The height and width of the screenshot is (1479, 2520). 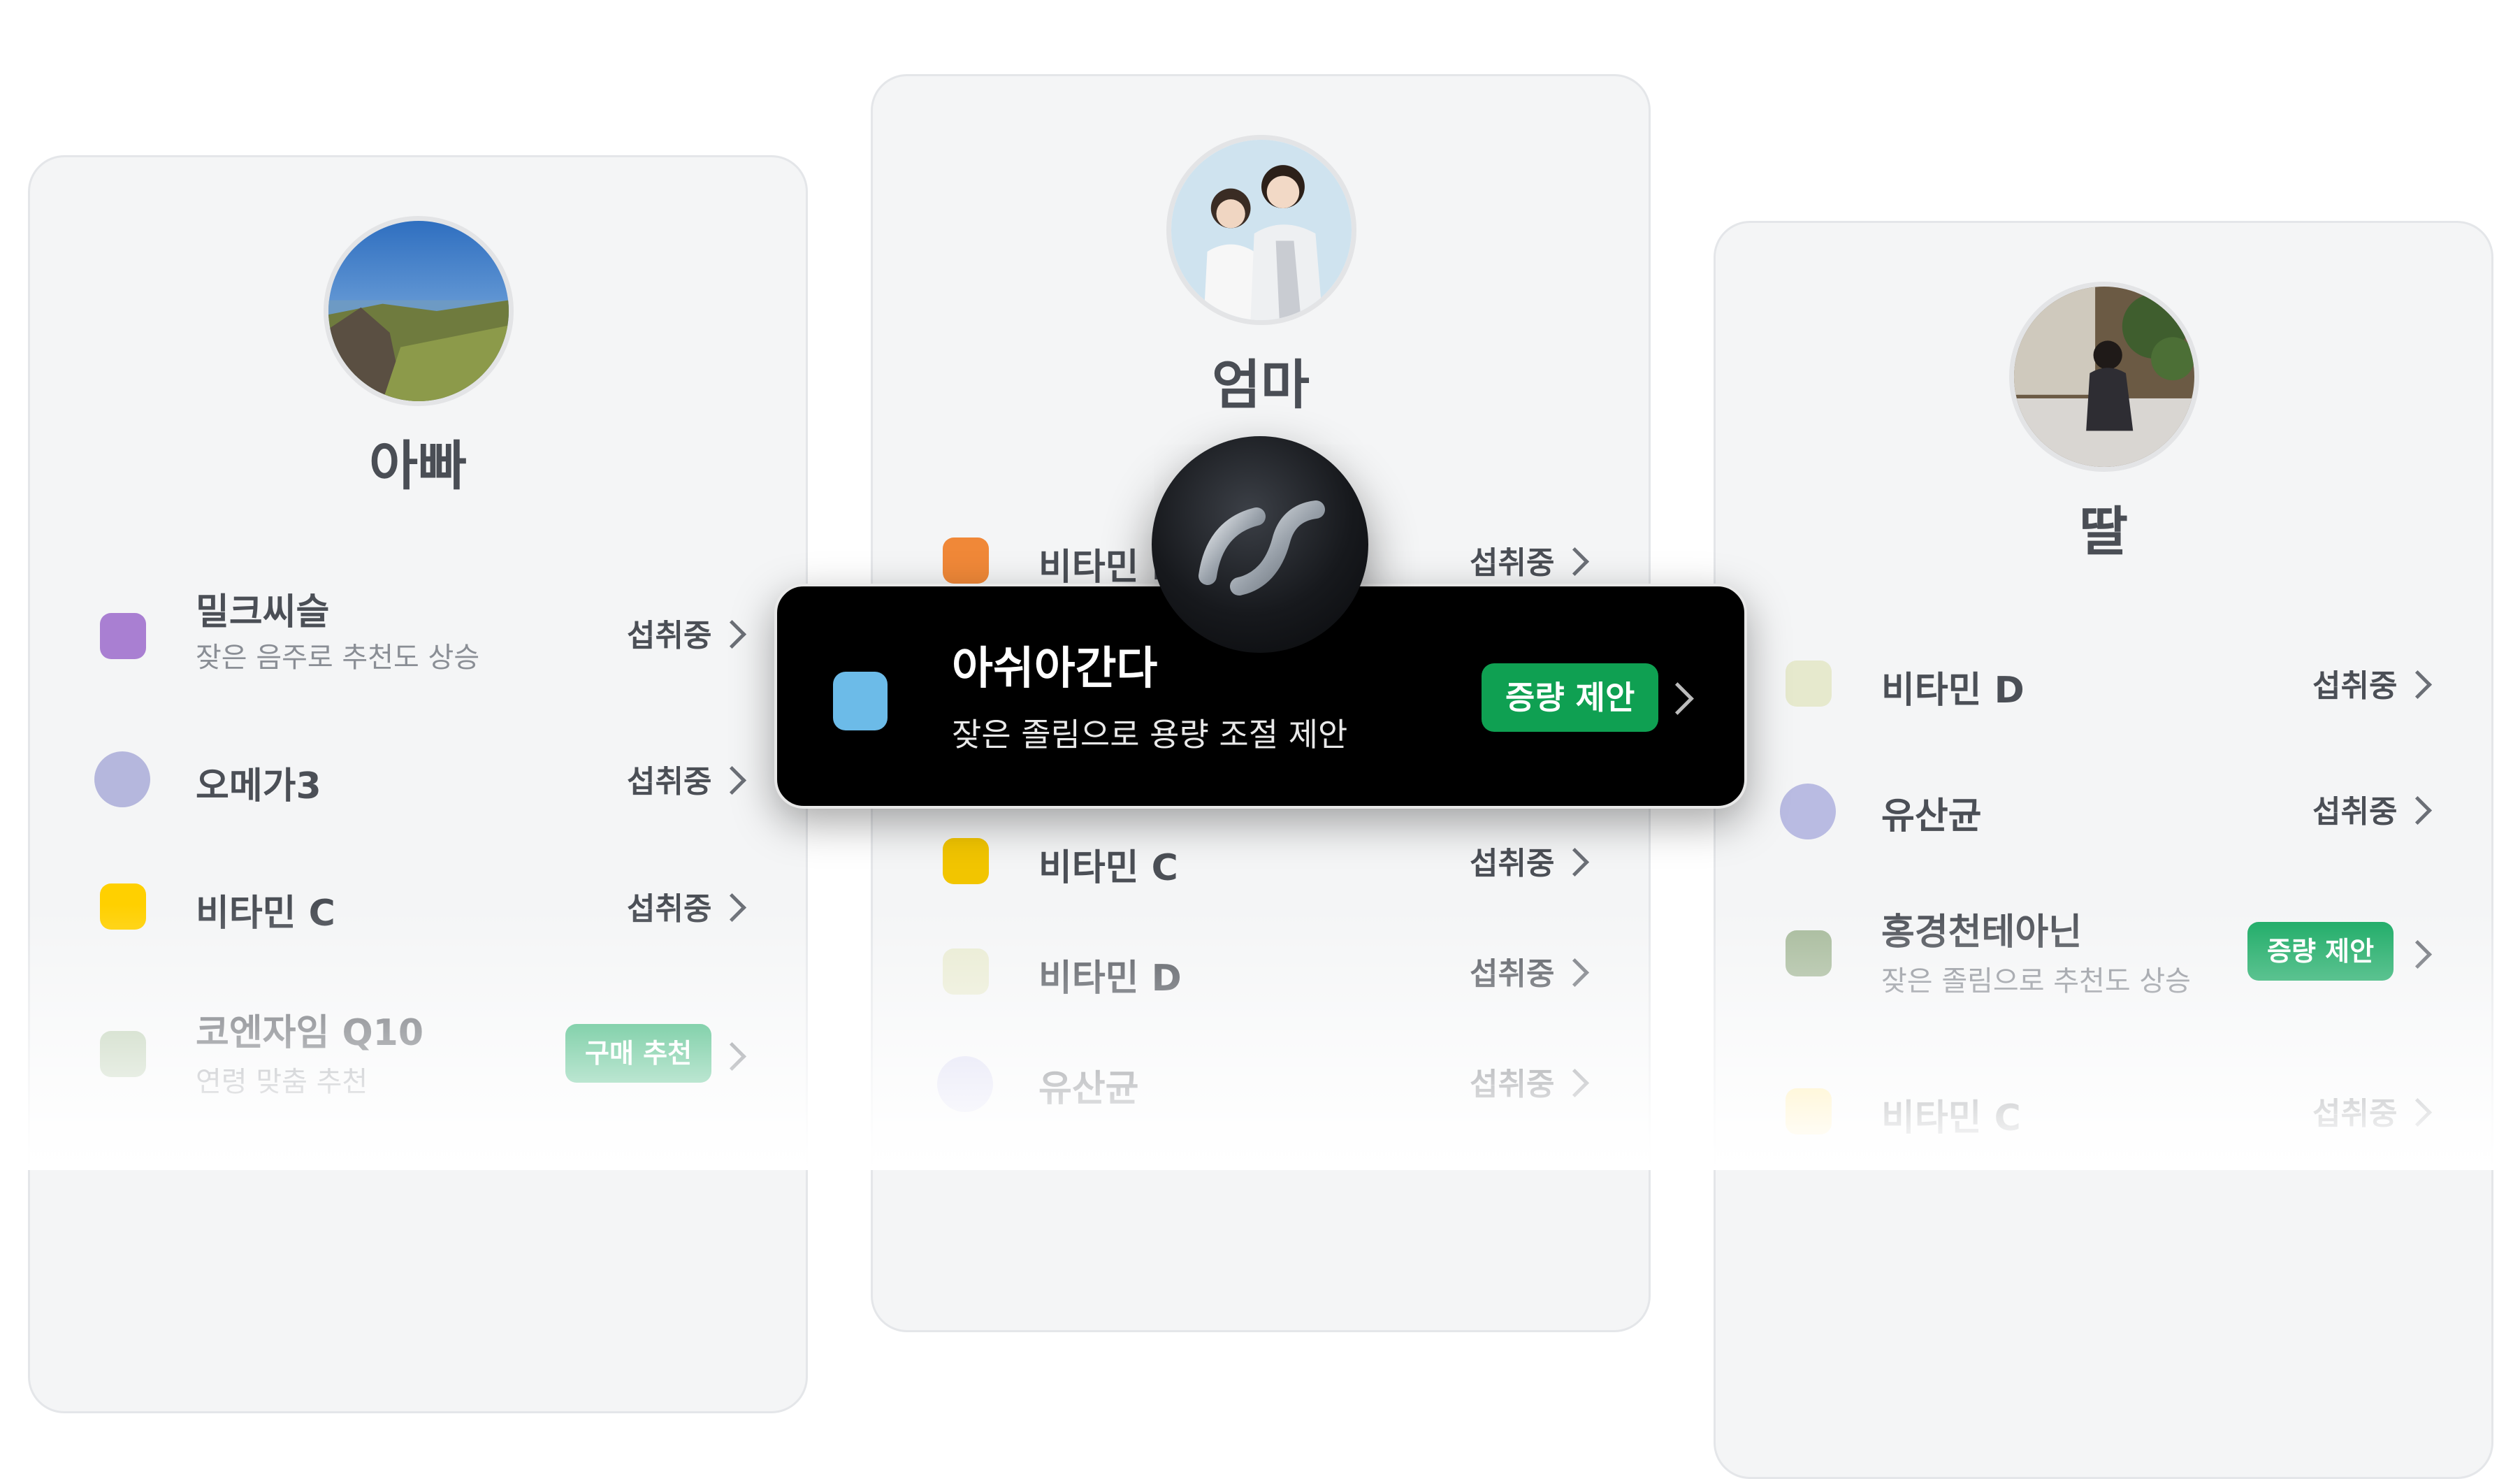 I want to click on popup-subtitle: 잦은 졸림으로 용량 조절 제안, so click(x=1150, y=734).